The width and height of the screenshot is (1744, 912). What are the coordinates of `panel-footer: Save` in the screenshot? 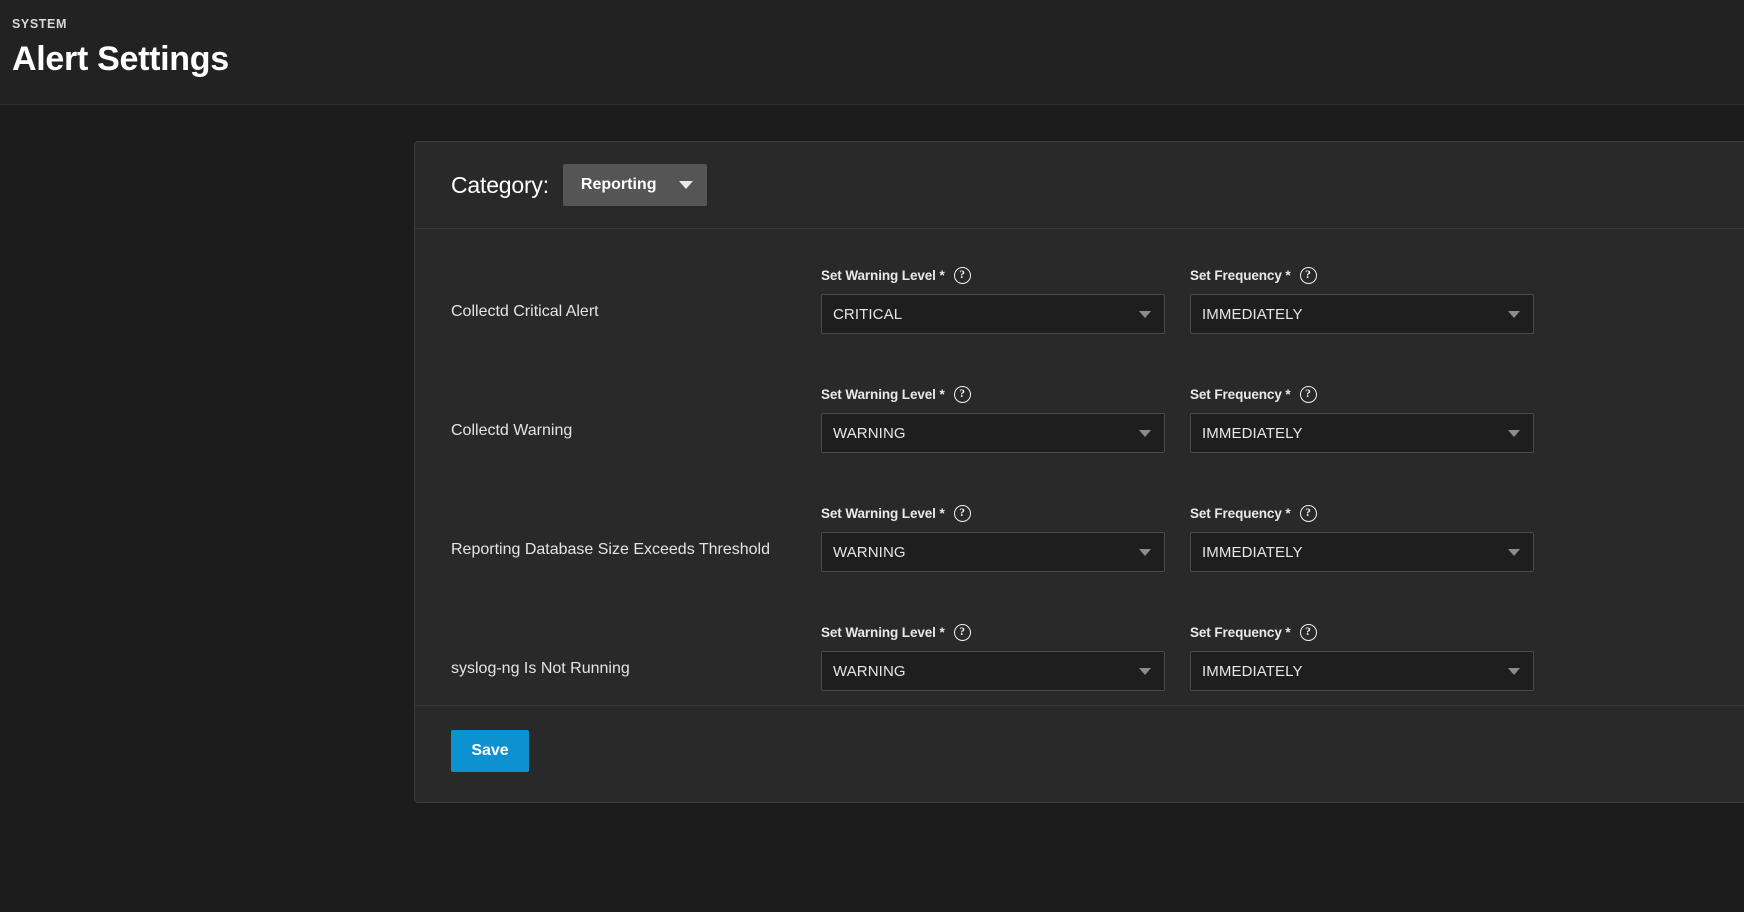 It's located at (1079, 753).